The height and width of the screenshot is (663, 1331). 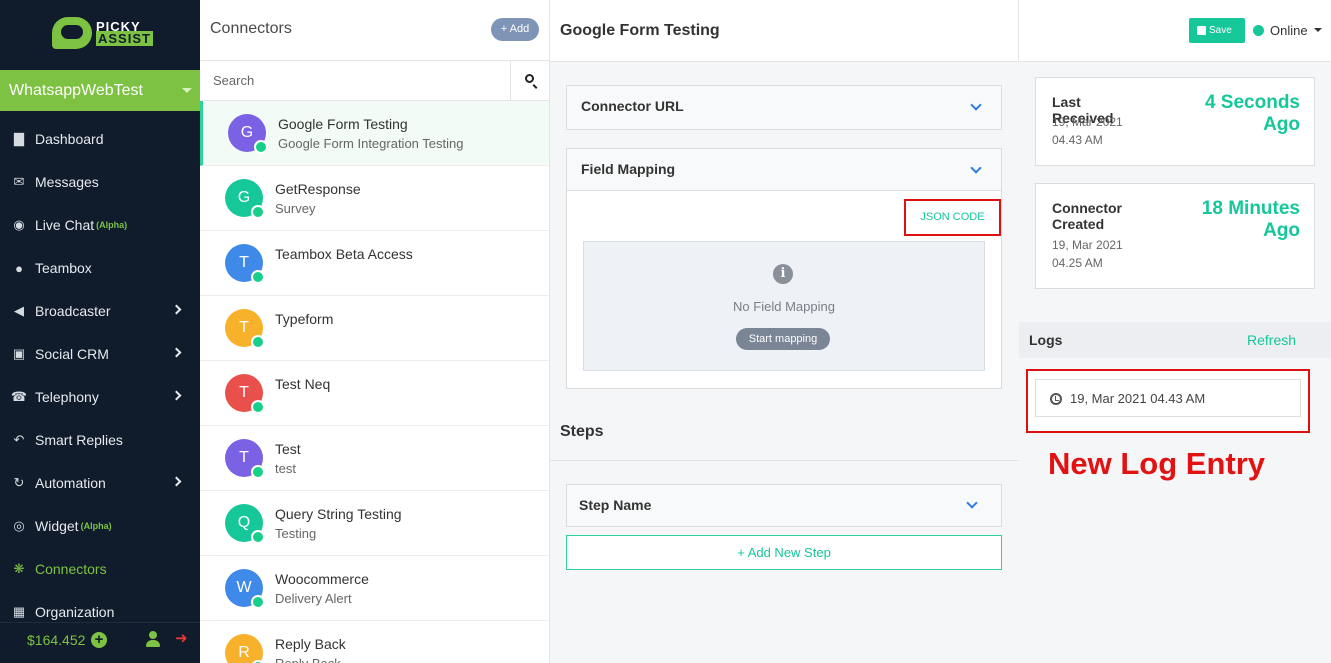 I want to click on status-dot-icon, so click(x=1258, y=30).